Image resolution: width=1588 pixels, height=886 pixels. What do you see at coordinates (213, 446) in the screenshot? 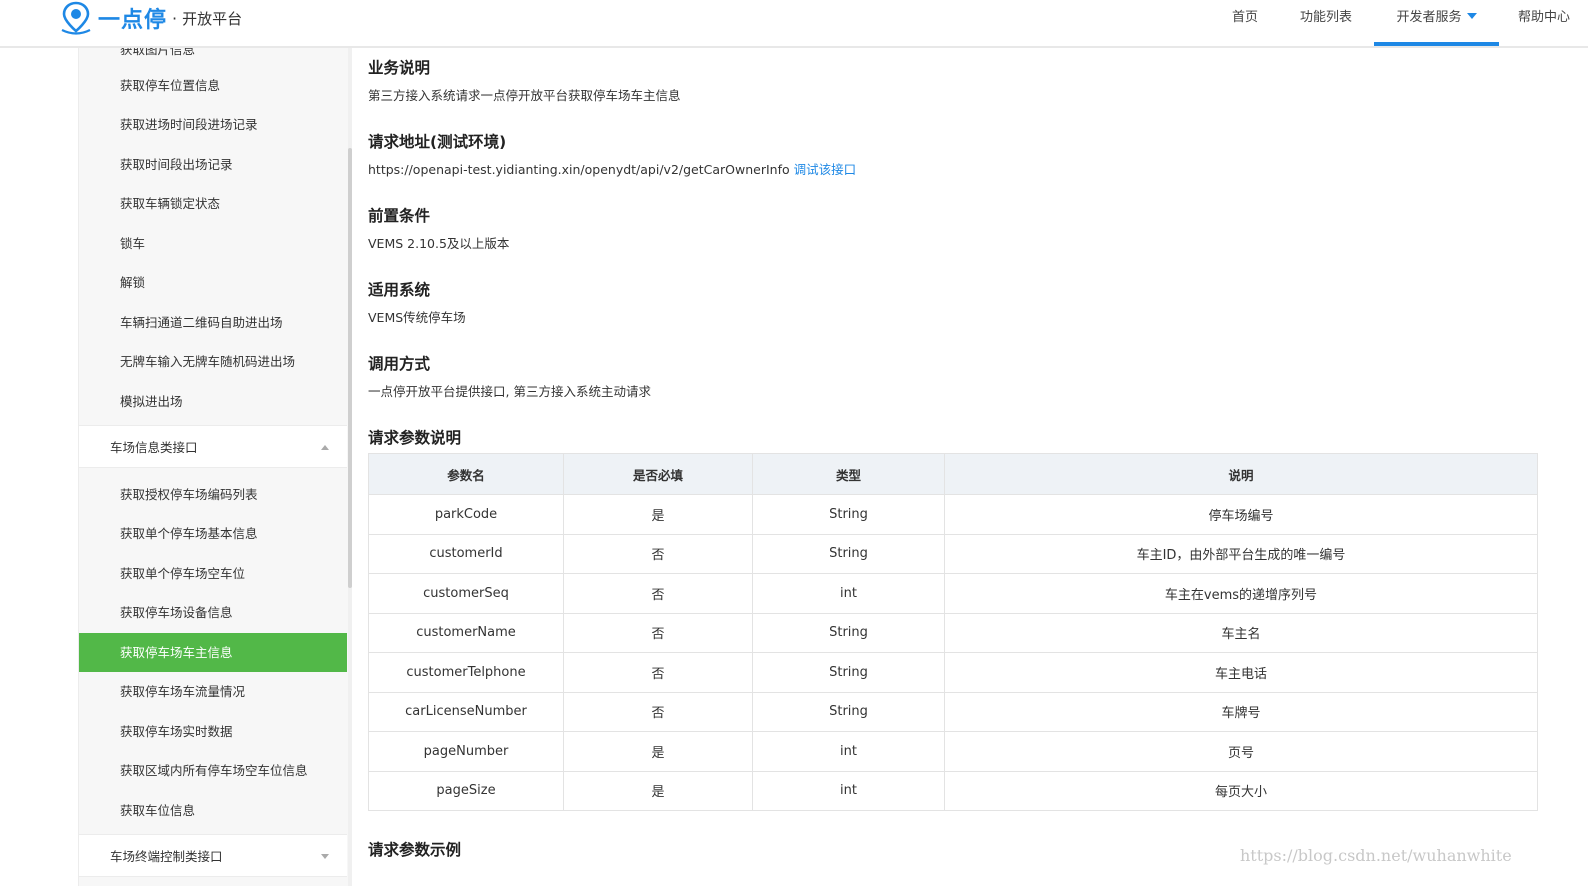
I see `sidebar-group-park-info: 车场信息类接口` at bounding box center [213, 446].